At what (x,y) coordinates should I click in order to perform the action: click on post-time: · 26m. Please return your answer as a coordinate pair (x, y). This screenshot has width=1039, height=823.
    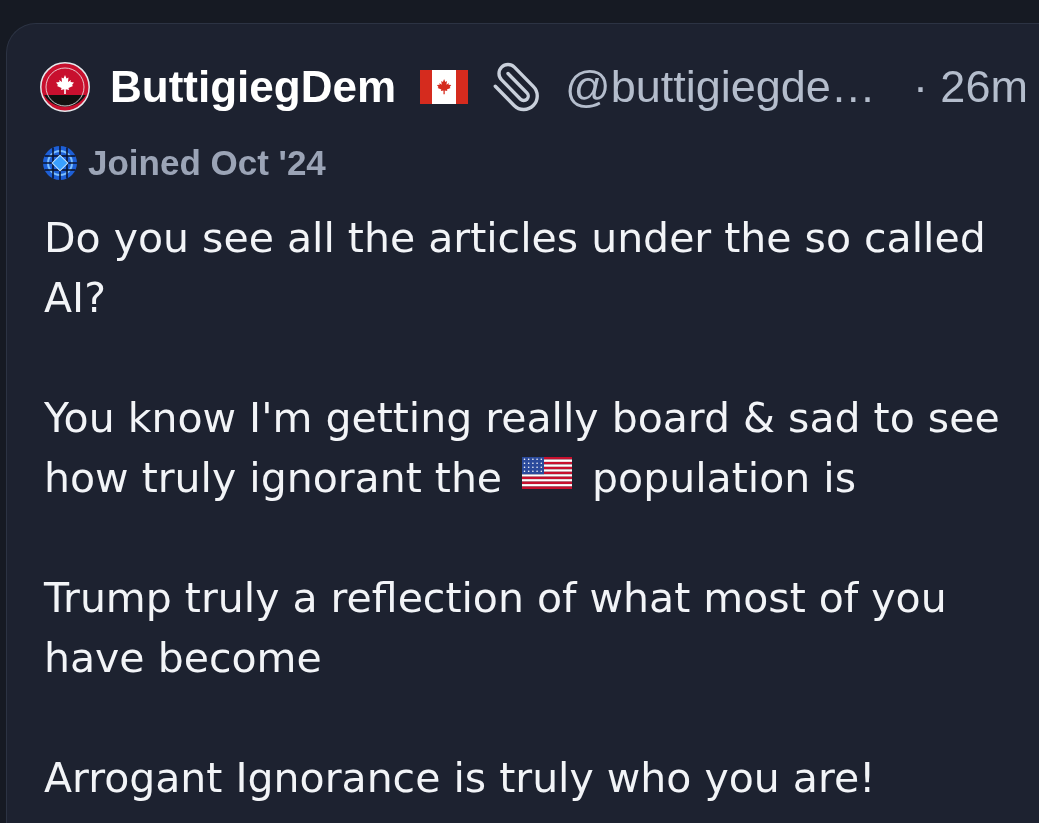
    Looking at the image, I should click on (970, 87).